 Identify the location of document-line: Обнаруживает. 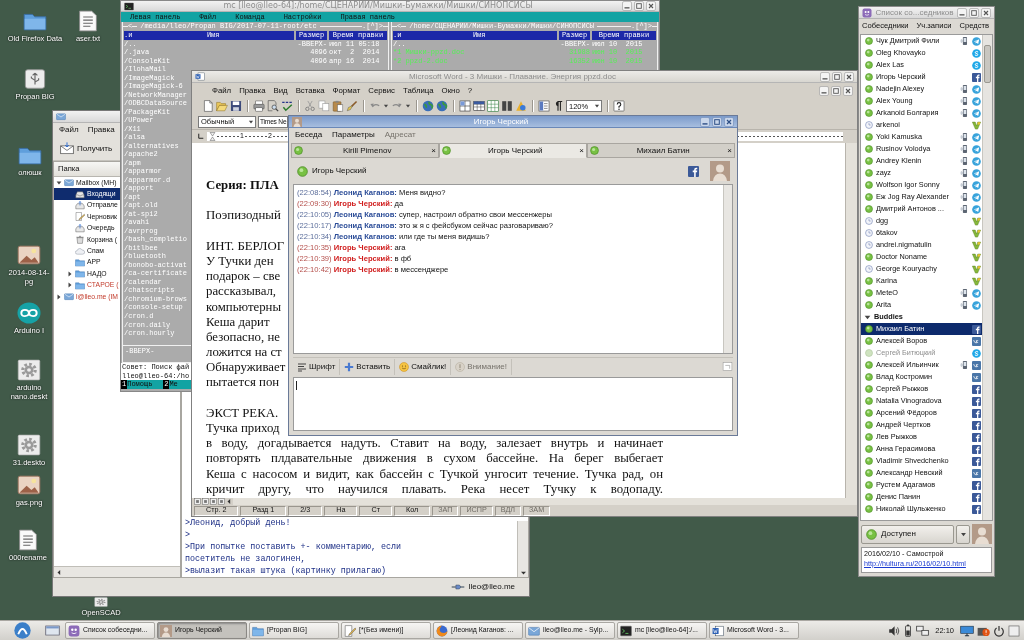
(246, 368).